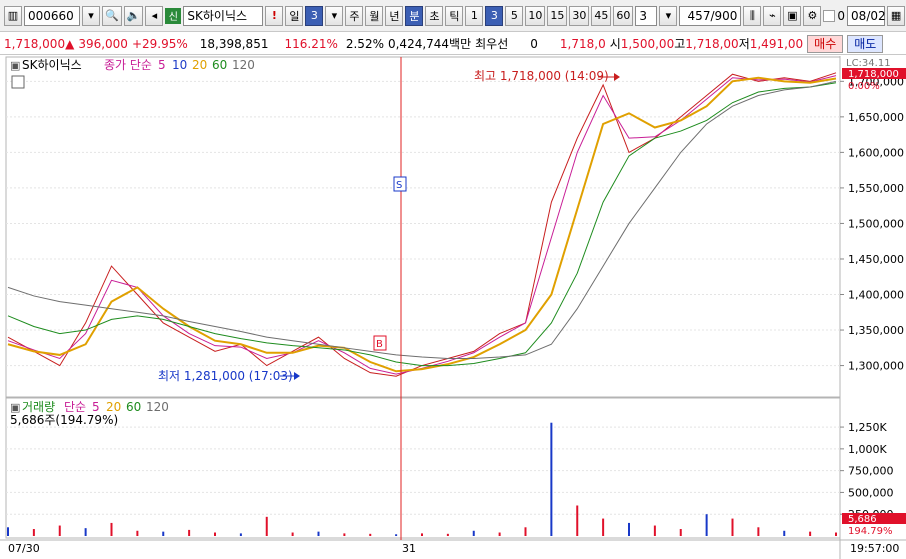 The width and height of the screenshot is (906, 559). Describe the element at coordinates (492, 44) in the screenshot. I see `best-label: 최우선` at that location.